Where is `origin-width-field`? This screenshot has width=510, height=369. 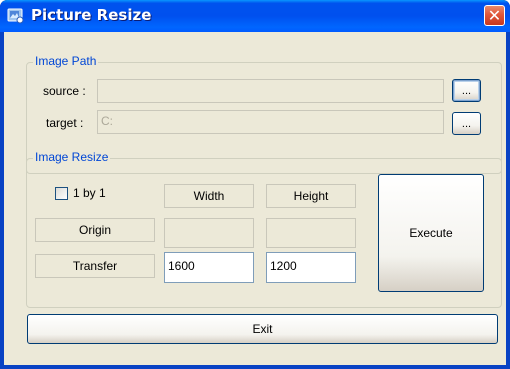
origin-width-field is located at coordinates (209, 233).